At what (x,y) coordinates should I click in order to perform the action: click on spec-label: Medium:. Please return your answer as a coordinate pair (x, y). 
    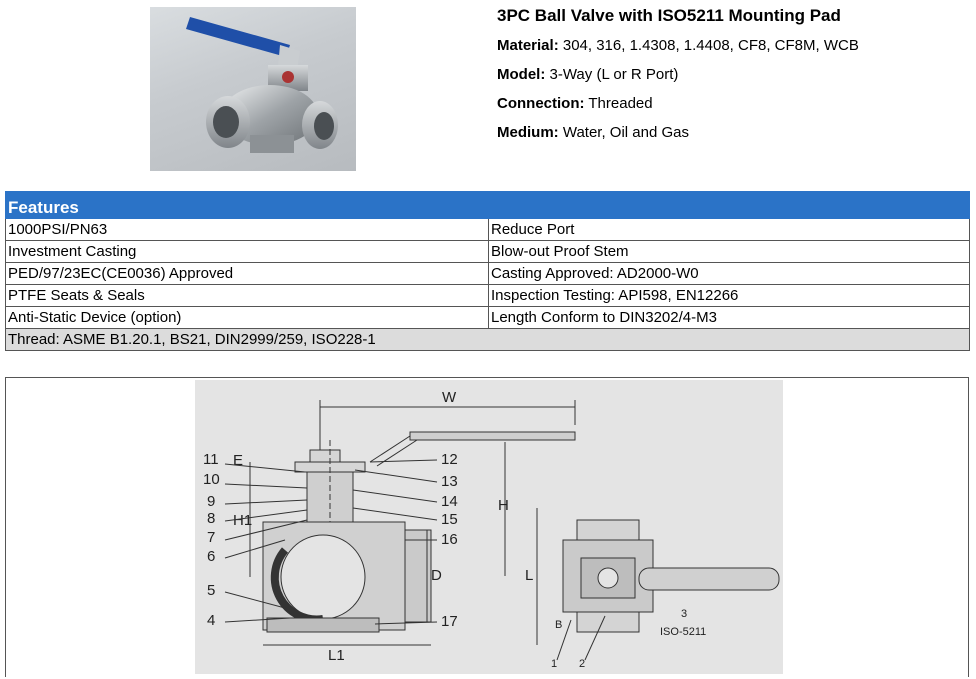
    Looking at the image, I should click on (528, 132).